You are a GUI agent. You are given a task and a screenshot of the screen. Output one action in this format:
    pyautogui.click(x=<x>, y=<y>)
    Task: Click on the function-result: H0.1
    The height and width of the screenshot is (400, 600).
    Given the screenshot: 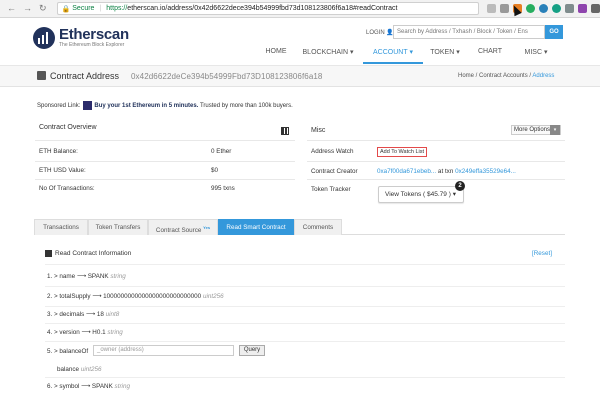 What is the action you would take?
    pyautogui.click(x=99, y=332)
    